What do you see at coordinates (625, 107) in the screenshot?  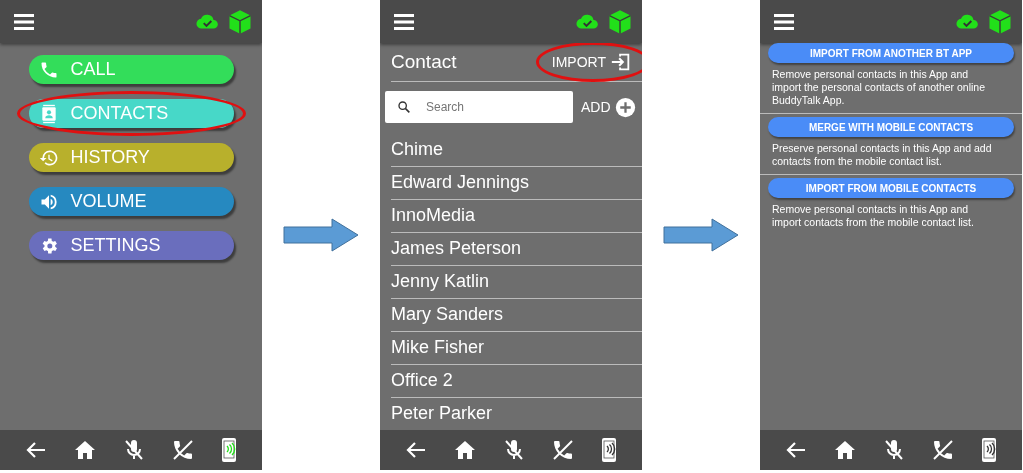 I see `plus-icon` at bounding box center [625, 107].